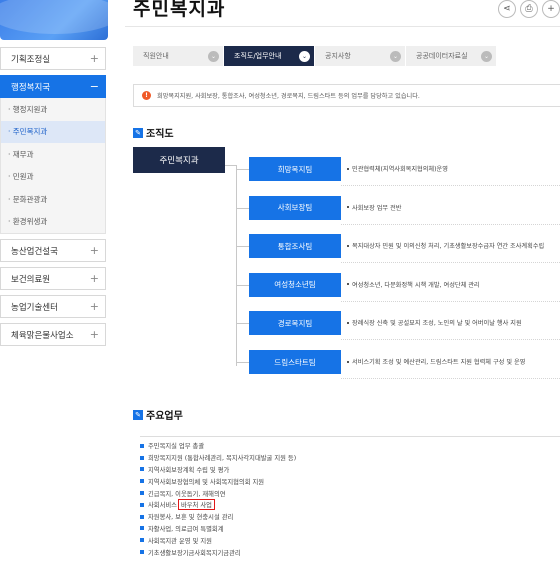 Image resolution: width=560 pixels, height=568 pixels. Describe the element at coordinates (350, 493) in the screenshot. I see `list-item: 긴급복지, 이웃돕기, 재해의연` at that location.